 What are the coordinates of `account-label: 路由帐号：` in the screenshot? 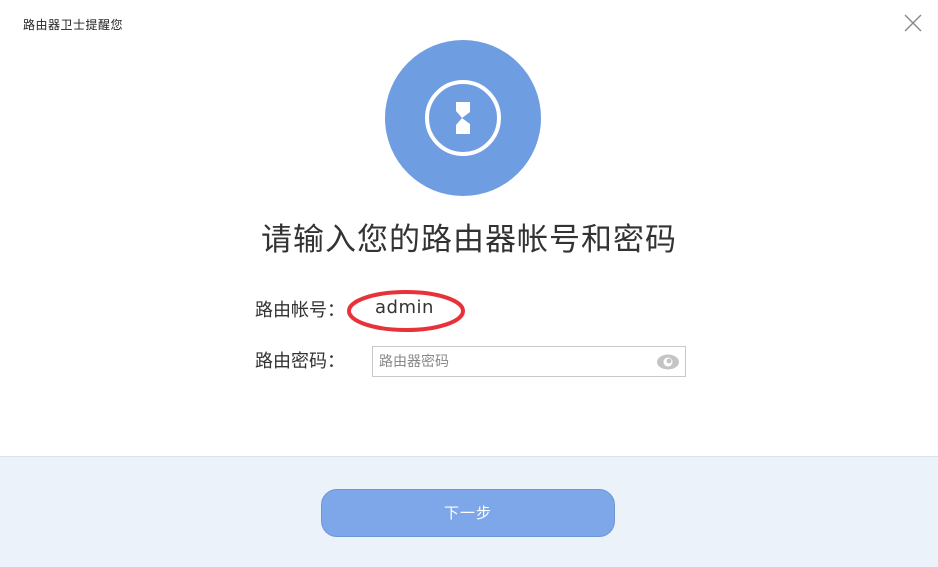 It's located at (300, 310).